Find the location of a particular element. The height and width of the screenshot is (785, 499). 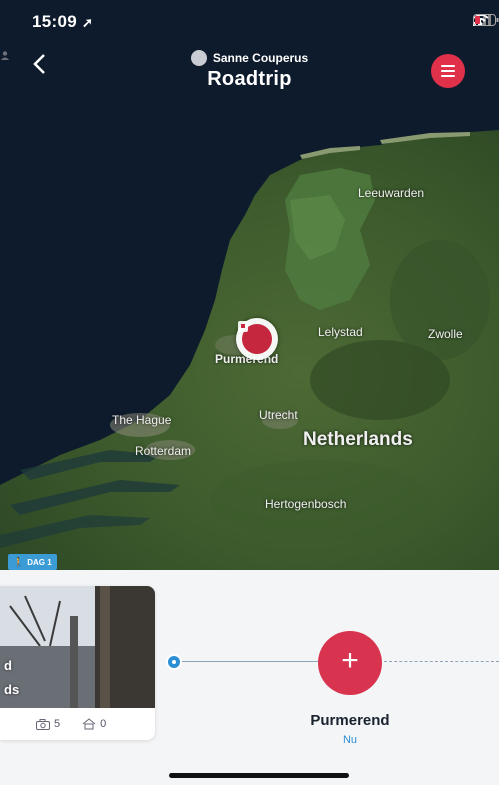

add-stop-button: + is located at coordinates (350, 663).